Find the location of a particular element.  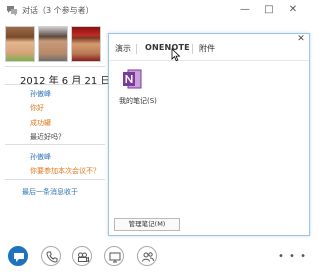

tab-attachments: 附件 is located at coordinates (207, 48).